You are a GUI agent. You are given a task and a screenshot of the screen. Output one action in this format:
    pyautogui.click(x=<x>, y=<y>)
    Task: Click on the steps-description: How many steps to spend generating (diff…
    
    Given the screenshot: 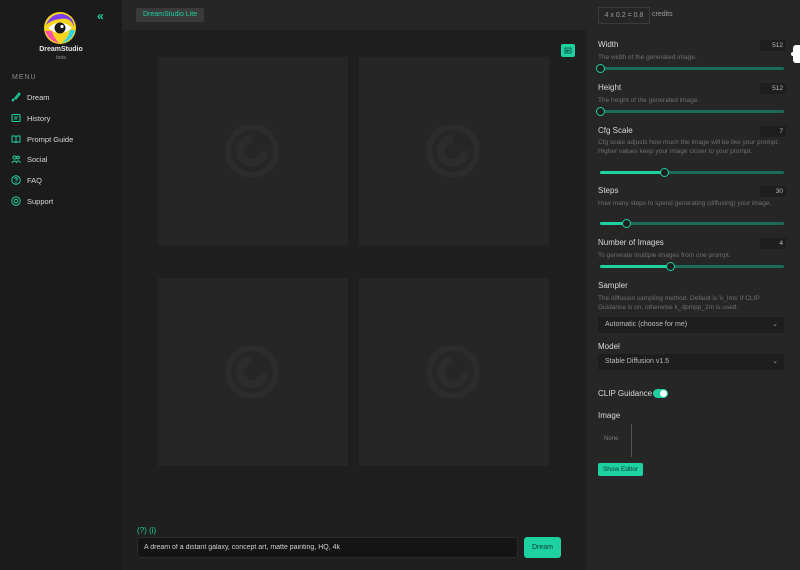 What is the action you would take?
    pyautogui.click(x=685, y=203)
    